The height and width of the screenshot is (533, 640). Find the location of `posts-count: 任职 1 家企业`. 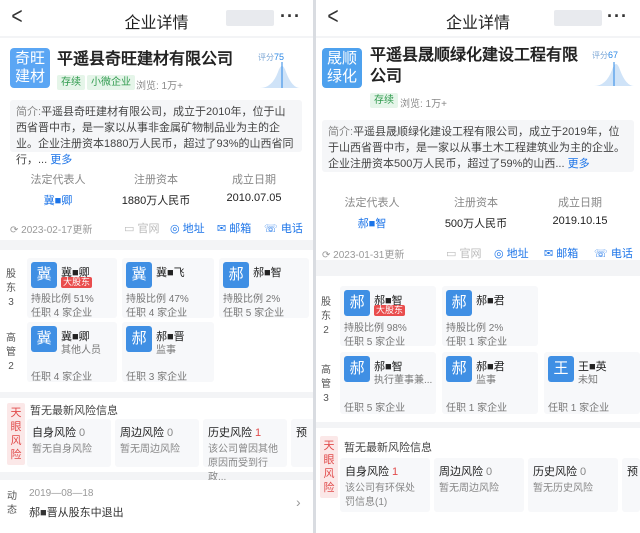

posts-count: 任职 1 家企业 is located at coordinates (579, 408).